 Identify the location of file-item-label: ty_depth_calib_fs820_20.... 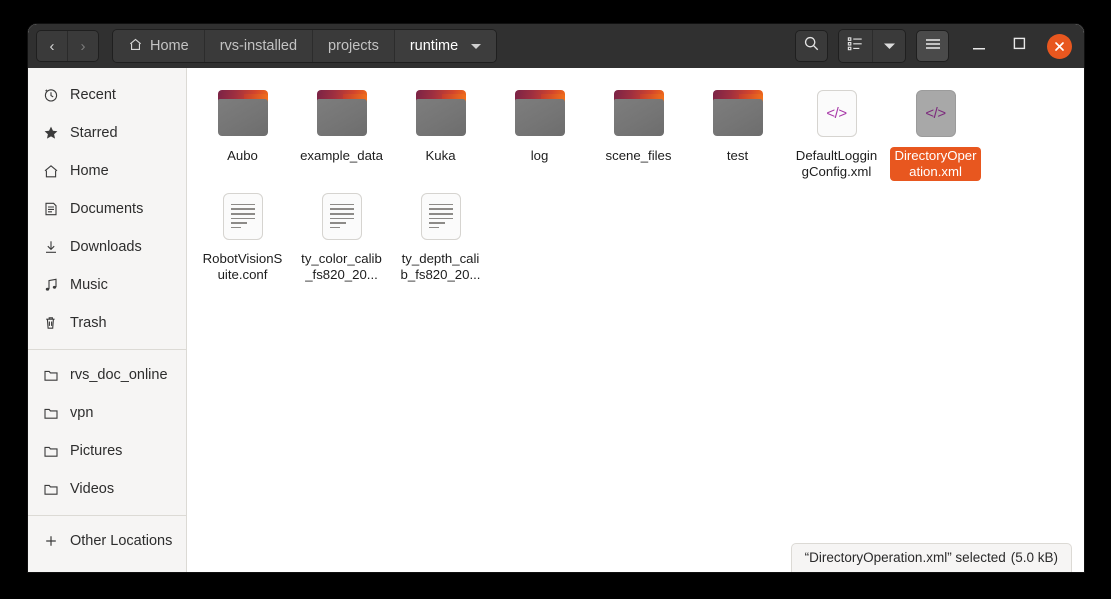
(440, 266).